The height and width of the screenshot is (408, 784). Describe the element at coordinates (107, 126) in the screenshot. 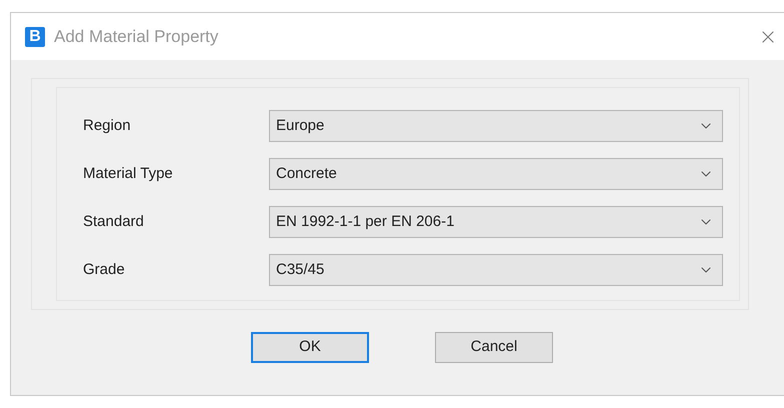

I see `field-label: Region` at that location.